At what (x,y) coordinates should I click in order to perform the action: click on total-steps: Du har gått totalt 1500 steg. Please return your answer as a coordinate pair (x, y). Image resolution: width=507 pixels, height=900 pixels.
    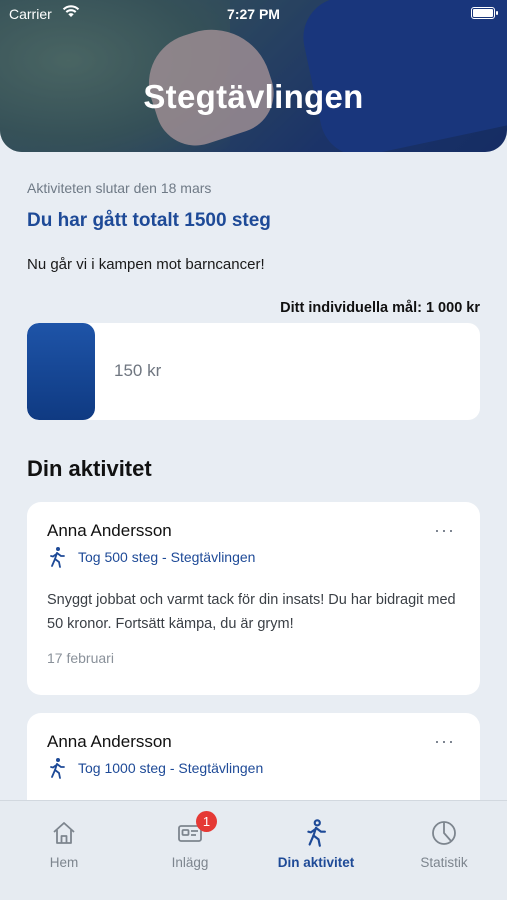
    Looking at the image, I should click on (149, 220).